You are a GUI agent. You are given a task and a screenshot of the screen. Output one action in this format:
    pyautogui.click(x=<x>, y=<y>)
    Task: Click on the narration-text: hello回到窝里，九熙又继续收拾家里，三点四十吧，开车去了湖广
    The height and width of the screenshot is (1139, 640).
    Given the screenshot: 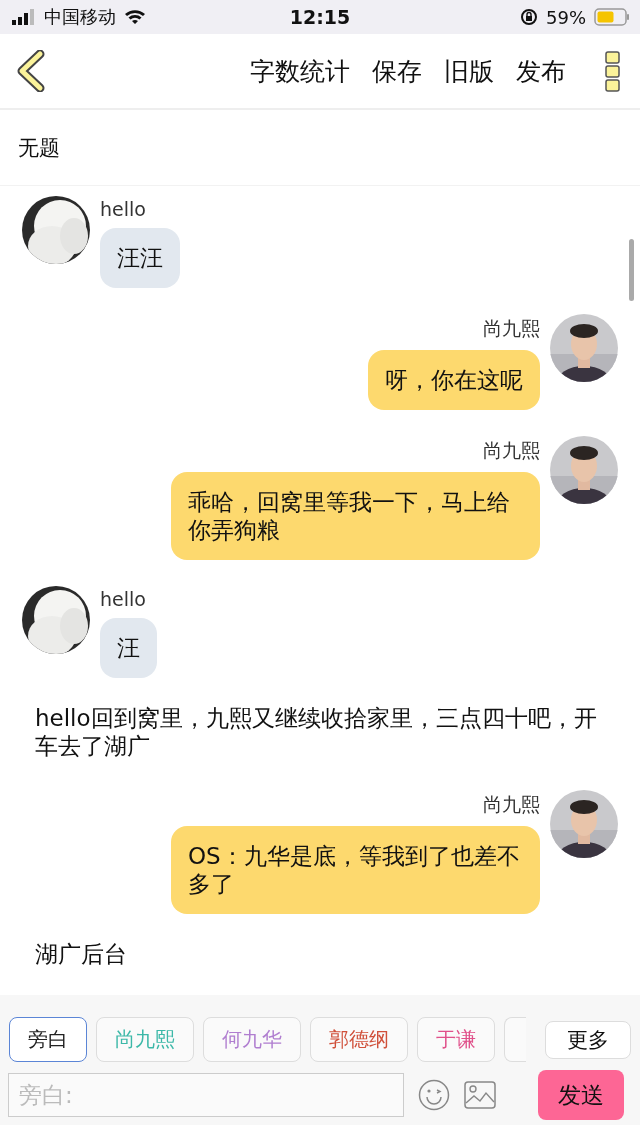 What is the action you would take?
    pyautogui.click(x=316, y=732)
    